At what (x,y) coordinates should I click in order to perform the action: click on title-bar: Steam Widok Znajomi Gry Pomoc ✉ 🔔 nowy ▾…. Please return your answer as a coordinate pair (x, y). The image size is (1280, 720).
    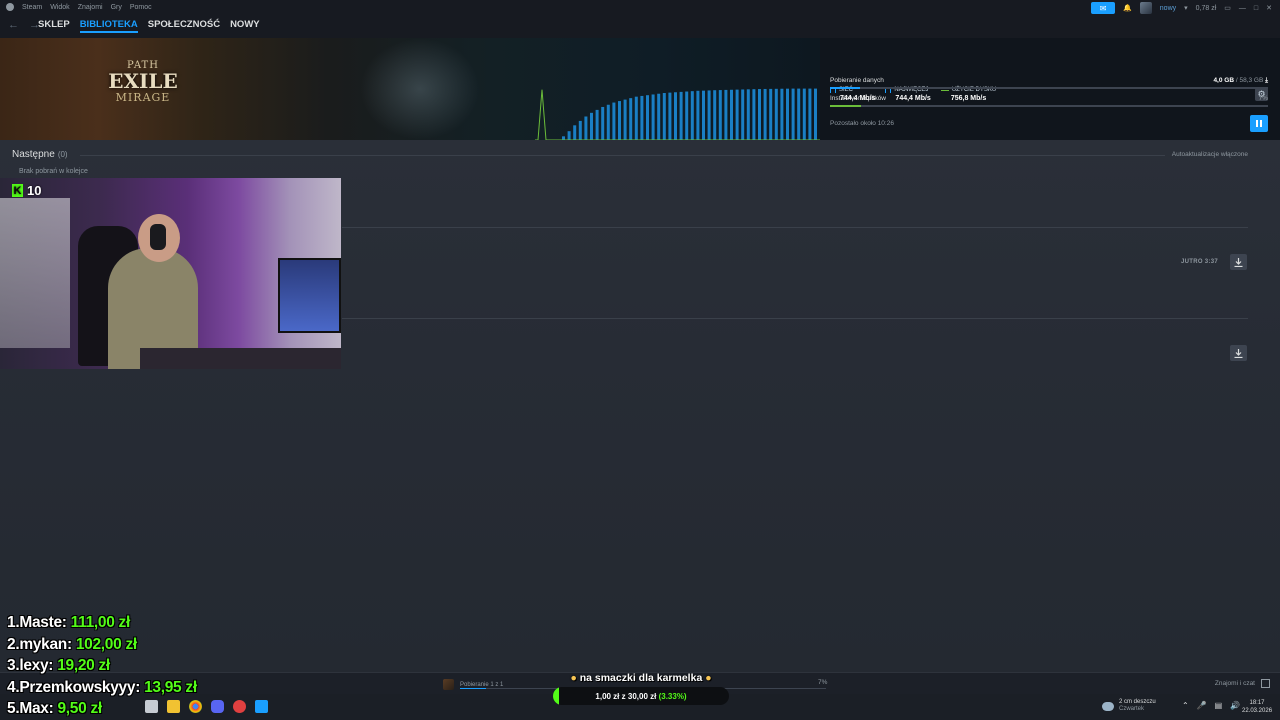
    Looking at the image, I should click on (640, 8).